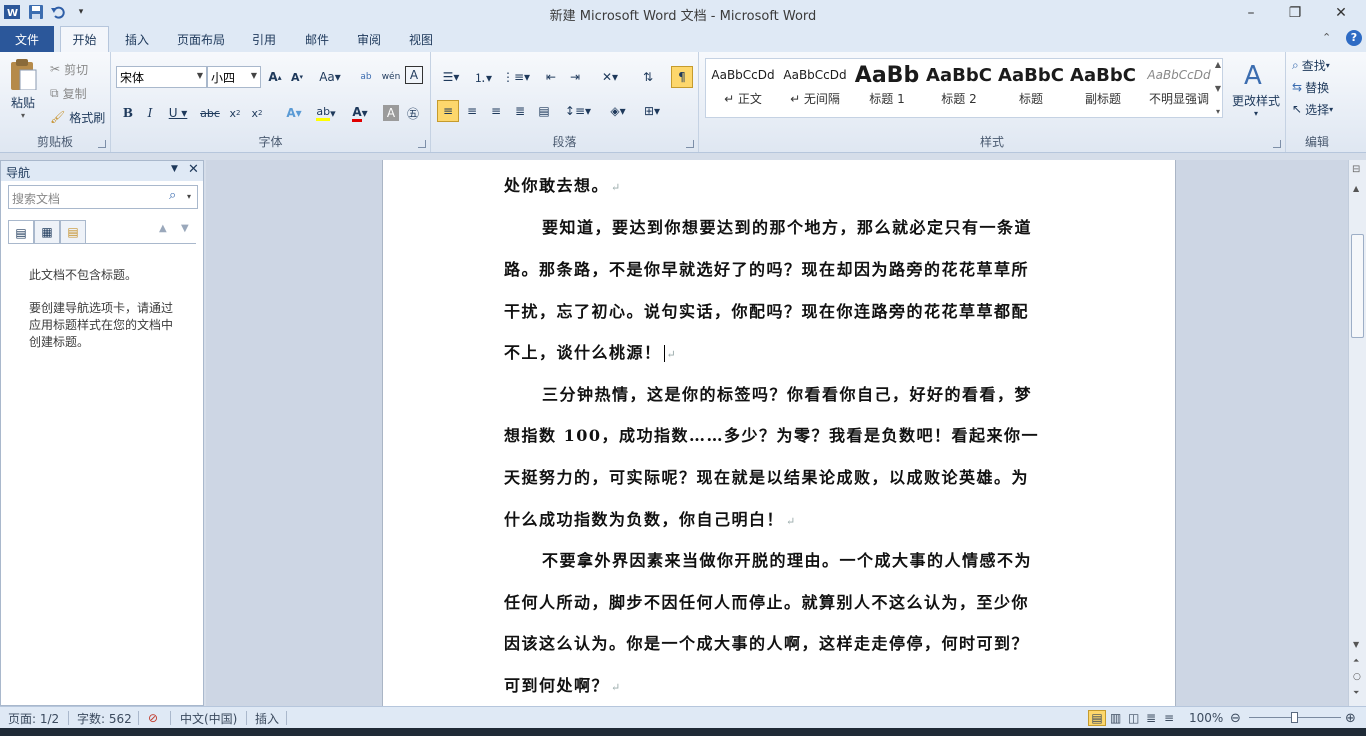 This screenshot has width=1366, height=736. I want to click on style-heading-1: AaBb 标题 1, so click(887, 87).